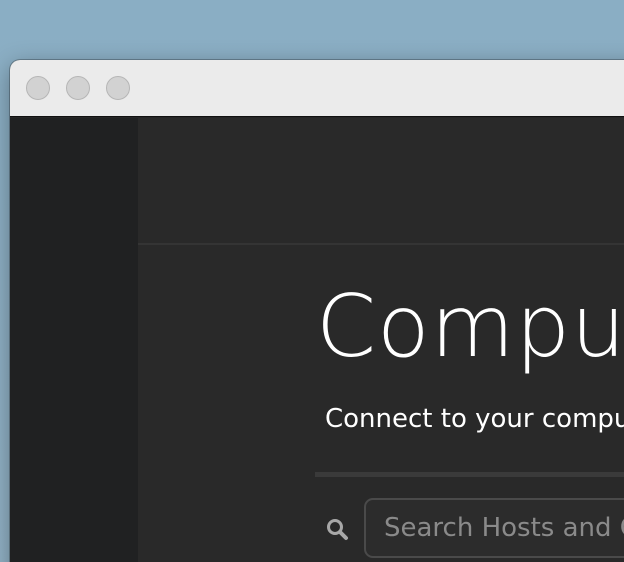 Image resolution: width=624 pixels, height=562 pixels. I want to click on search-field, so click(494, 528).